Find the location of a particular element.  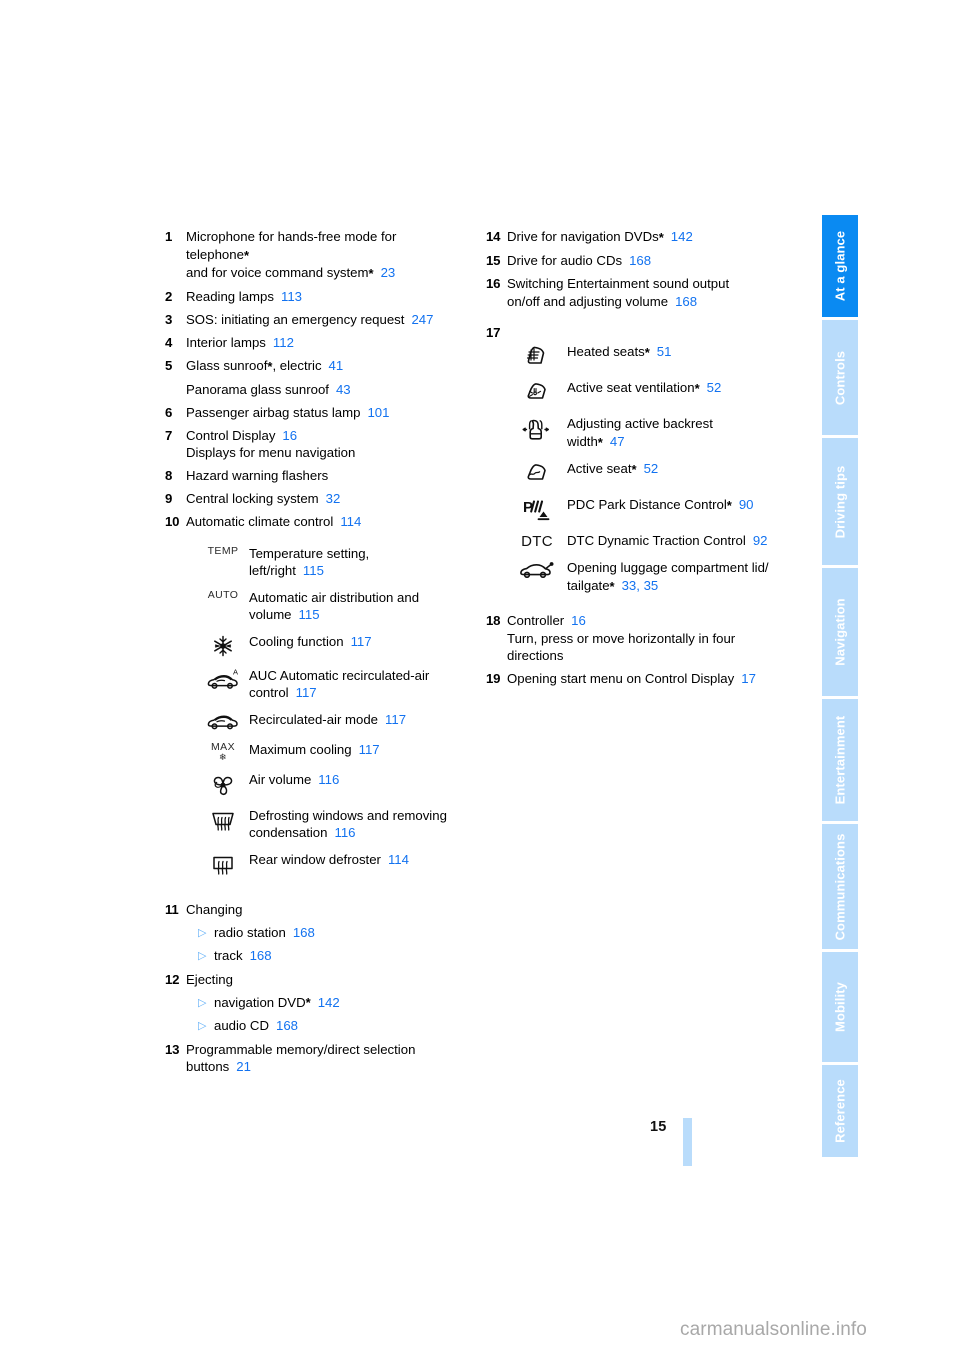

page-reference: 92 is located at coordinates (760, 540).